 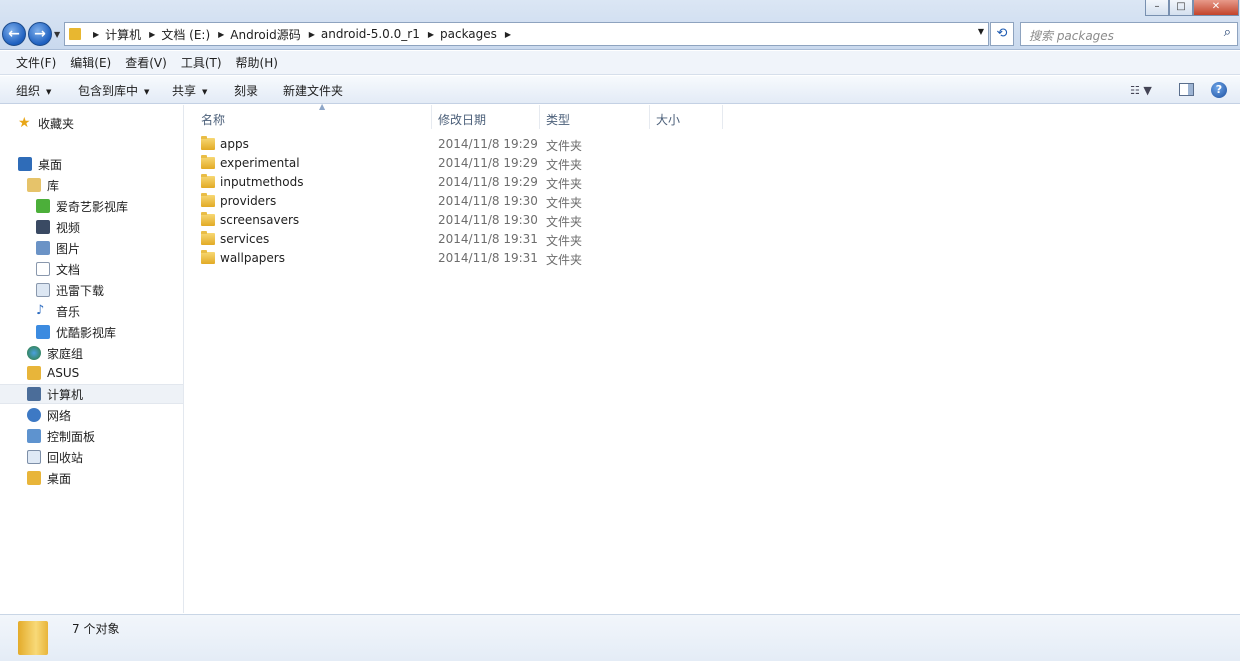 What do you see at coordinates (56, 123) in the screenshot?
I see `nav-favorites-label: 收藏夹` at bounding box center [56, 123].